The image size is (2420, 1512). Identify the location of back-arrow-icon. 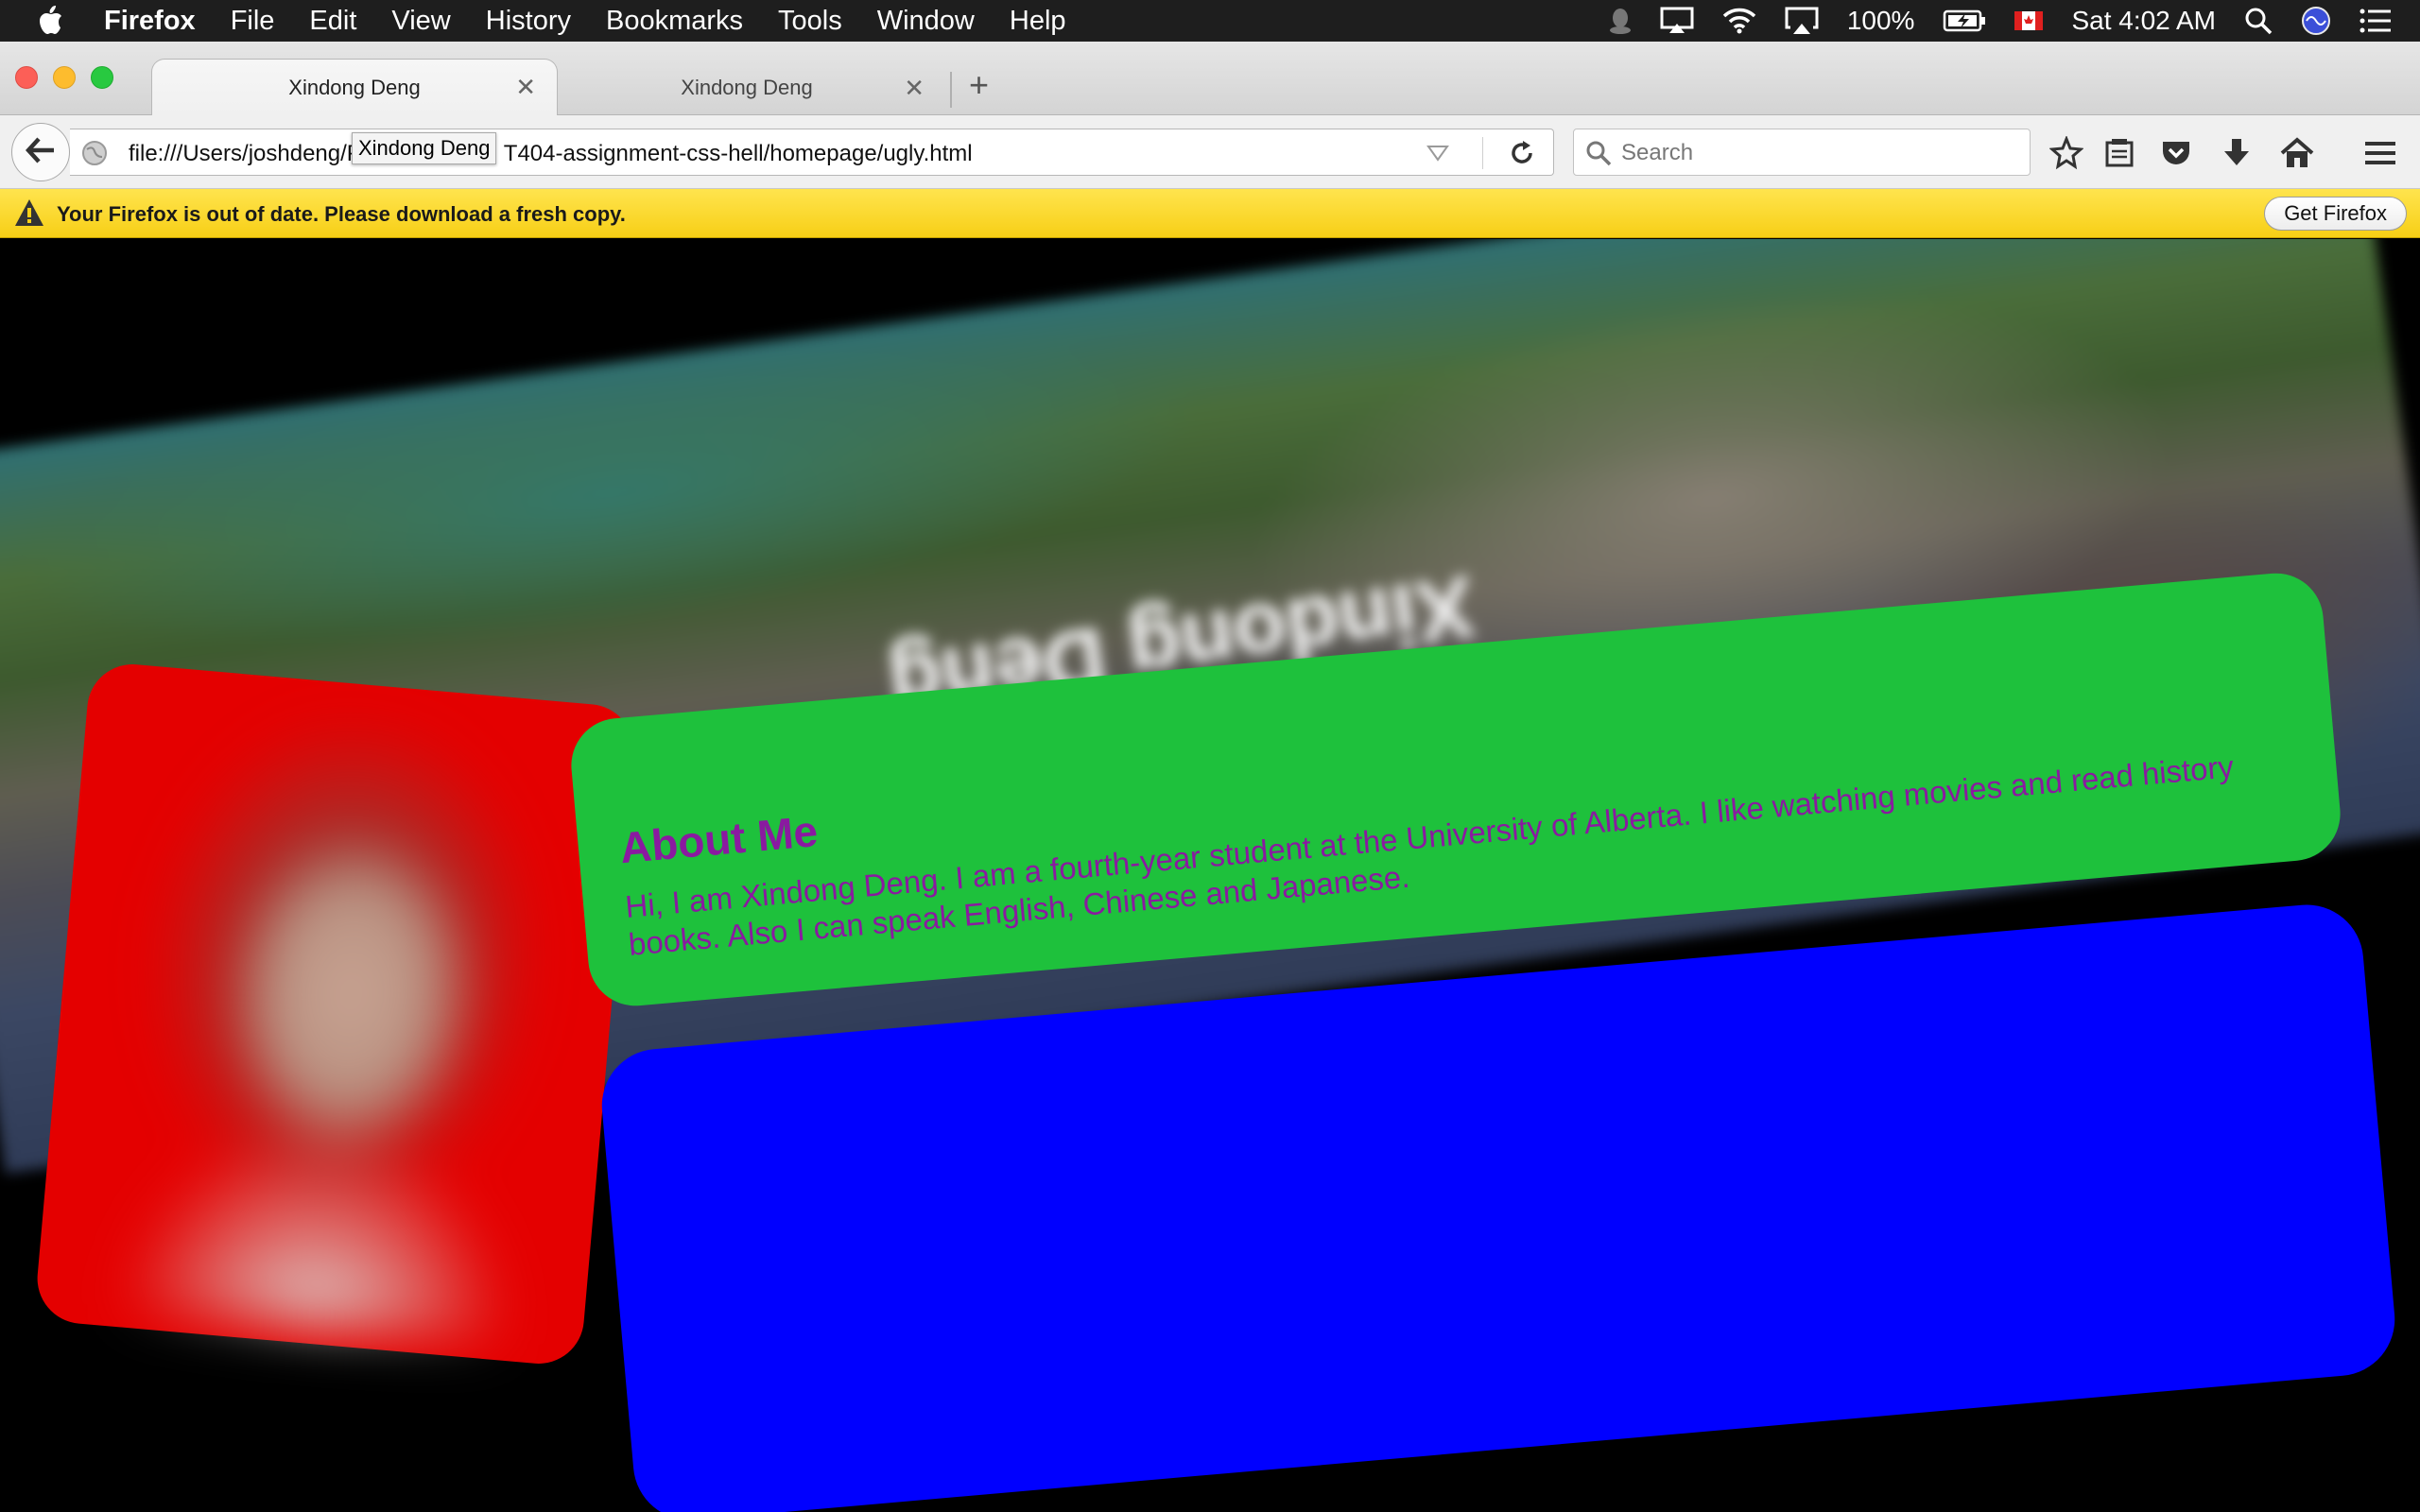
(40, 152).